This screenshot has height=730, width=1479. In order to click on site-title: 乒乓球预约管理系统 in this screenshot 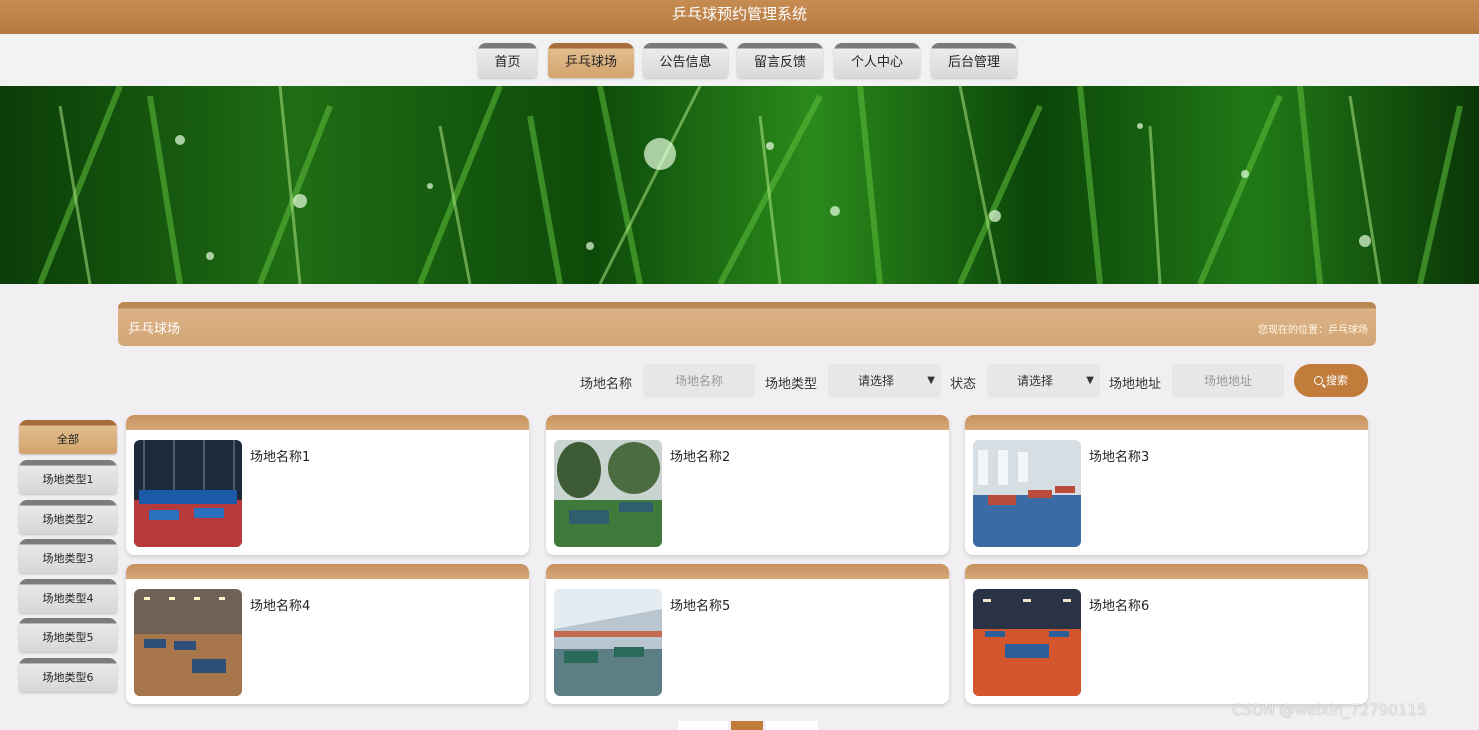, I will do `click(739, 17)`.